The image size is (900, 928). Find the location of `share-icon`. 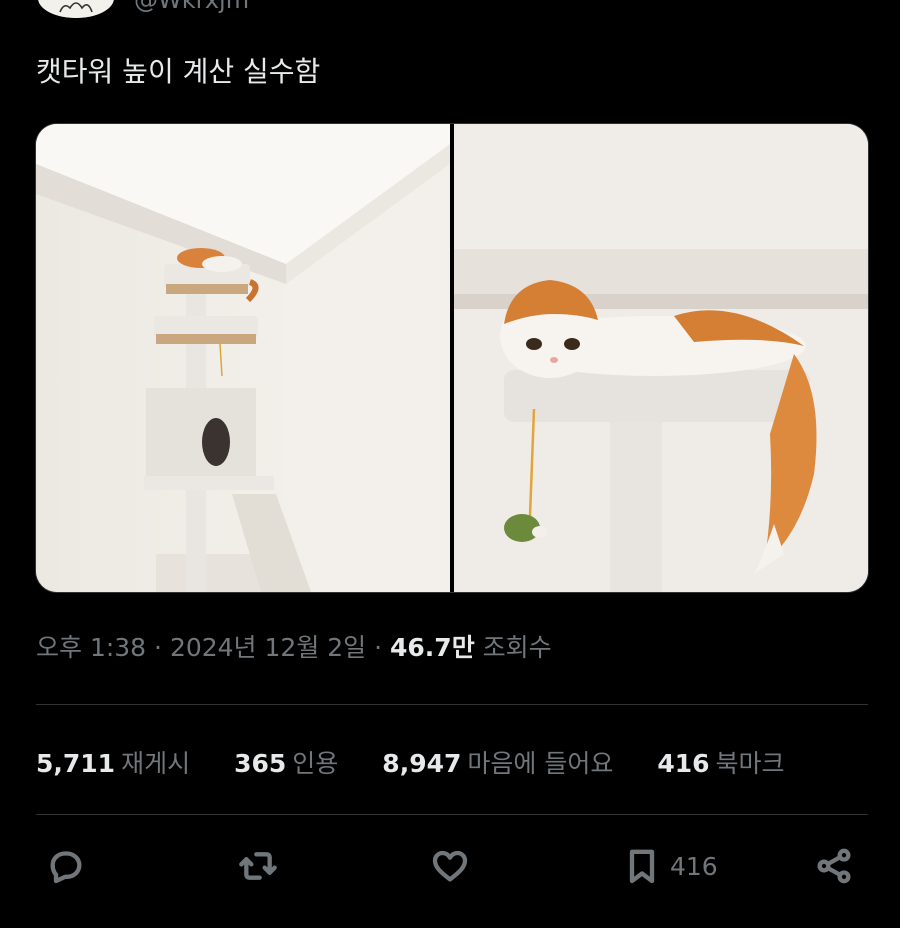

share-icon is located at coordinates (834, 866).